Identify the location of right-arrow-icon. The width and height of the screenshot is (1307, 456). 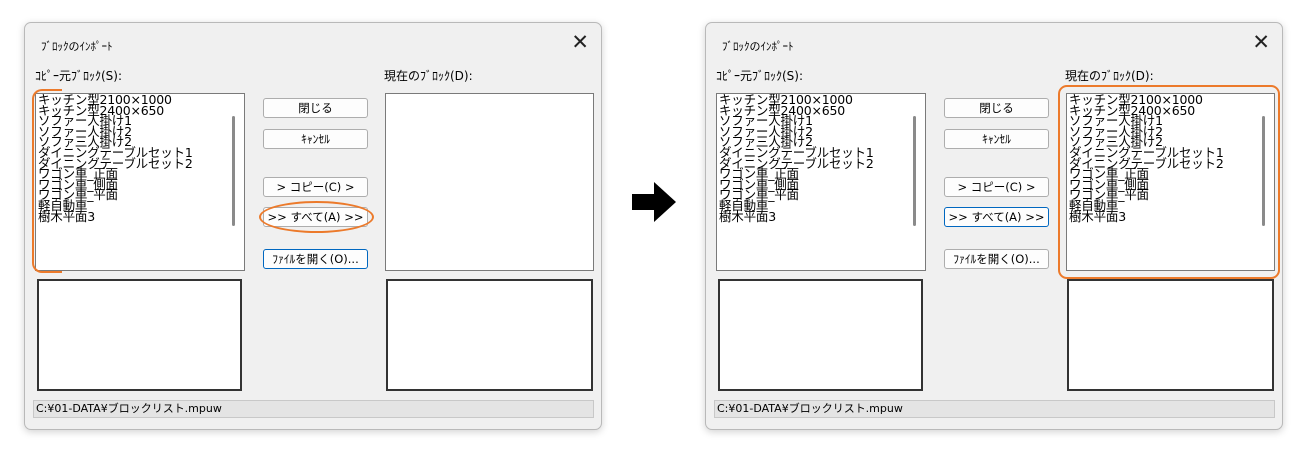
(654, 202).